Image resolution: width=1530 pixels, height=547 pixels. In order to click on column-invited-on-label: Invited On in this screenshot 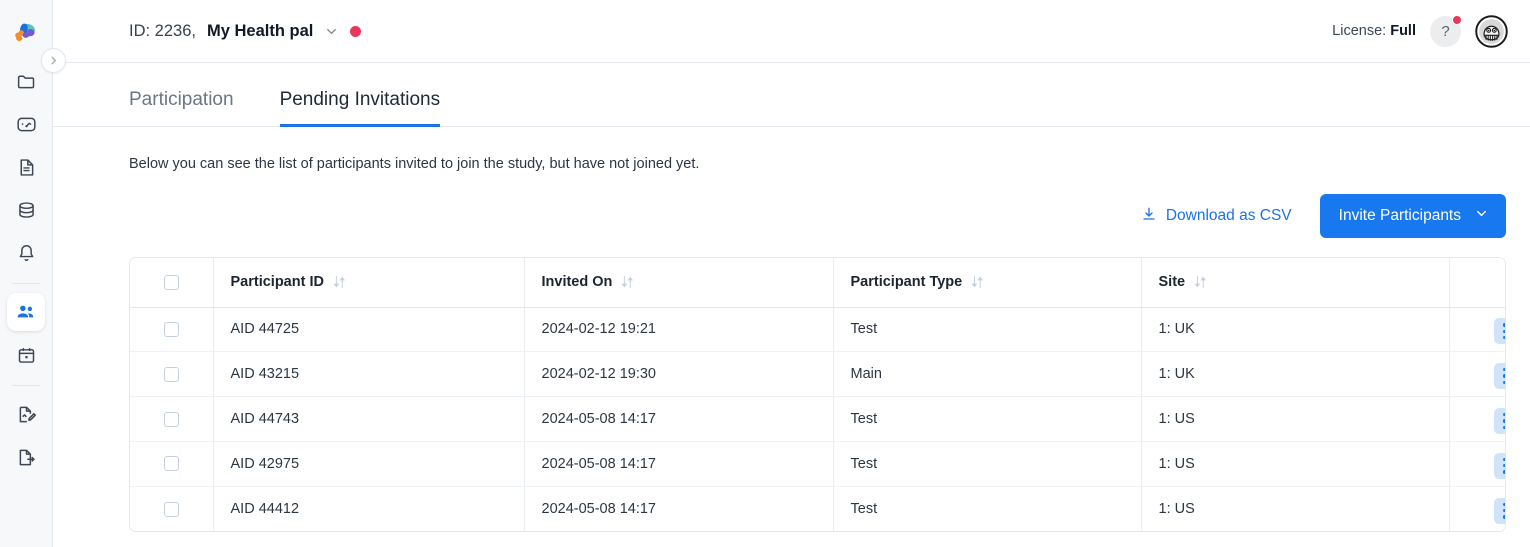, I will do `click(577, 282)`.